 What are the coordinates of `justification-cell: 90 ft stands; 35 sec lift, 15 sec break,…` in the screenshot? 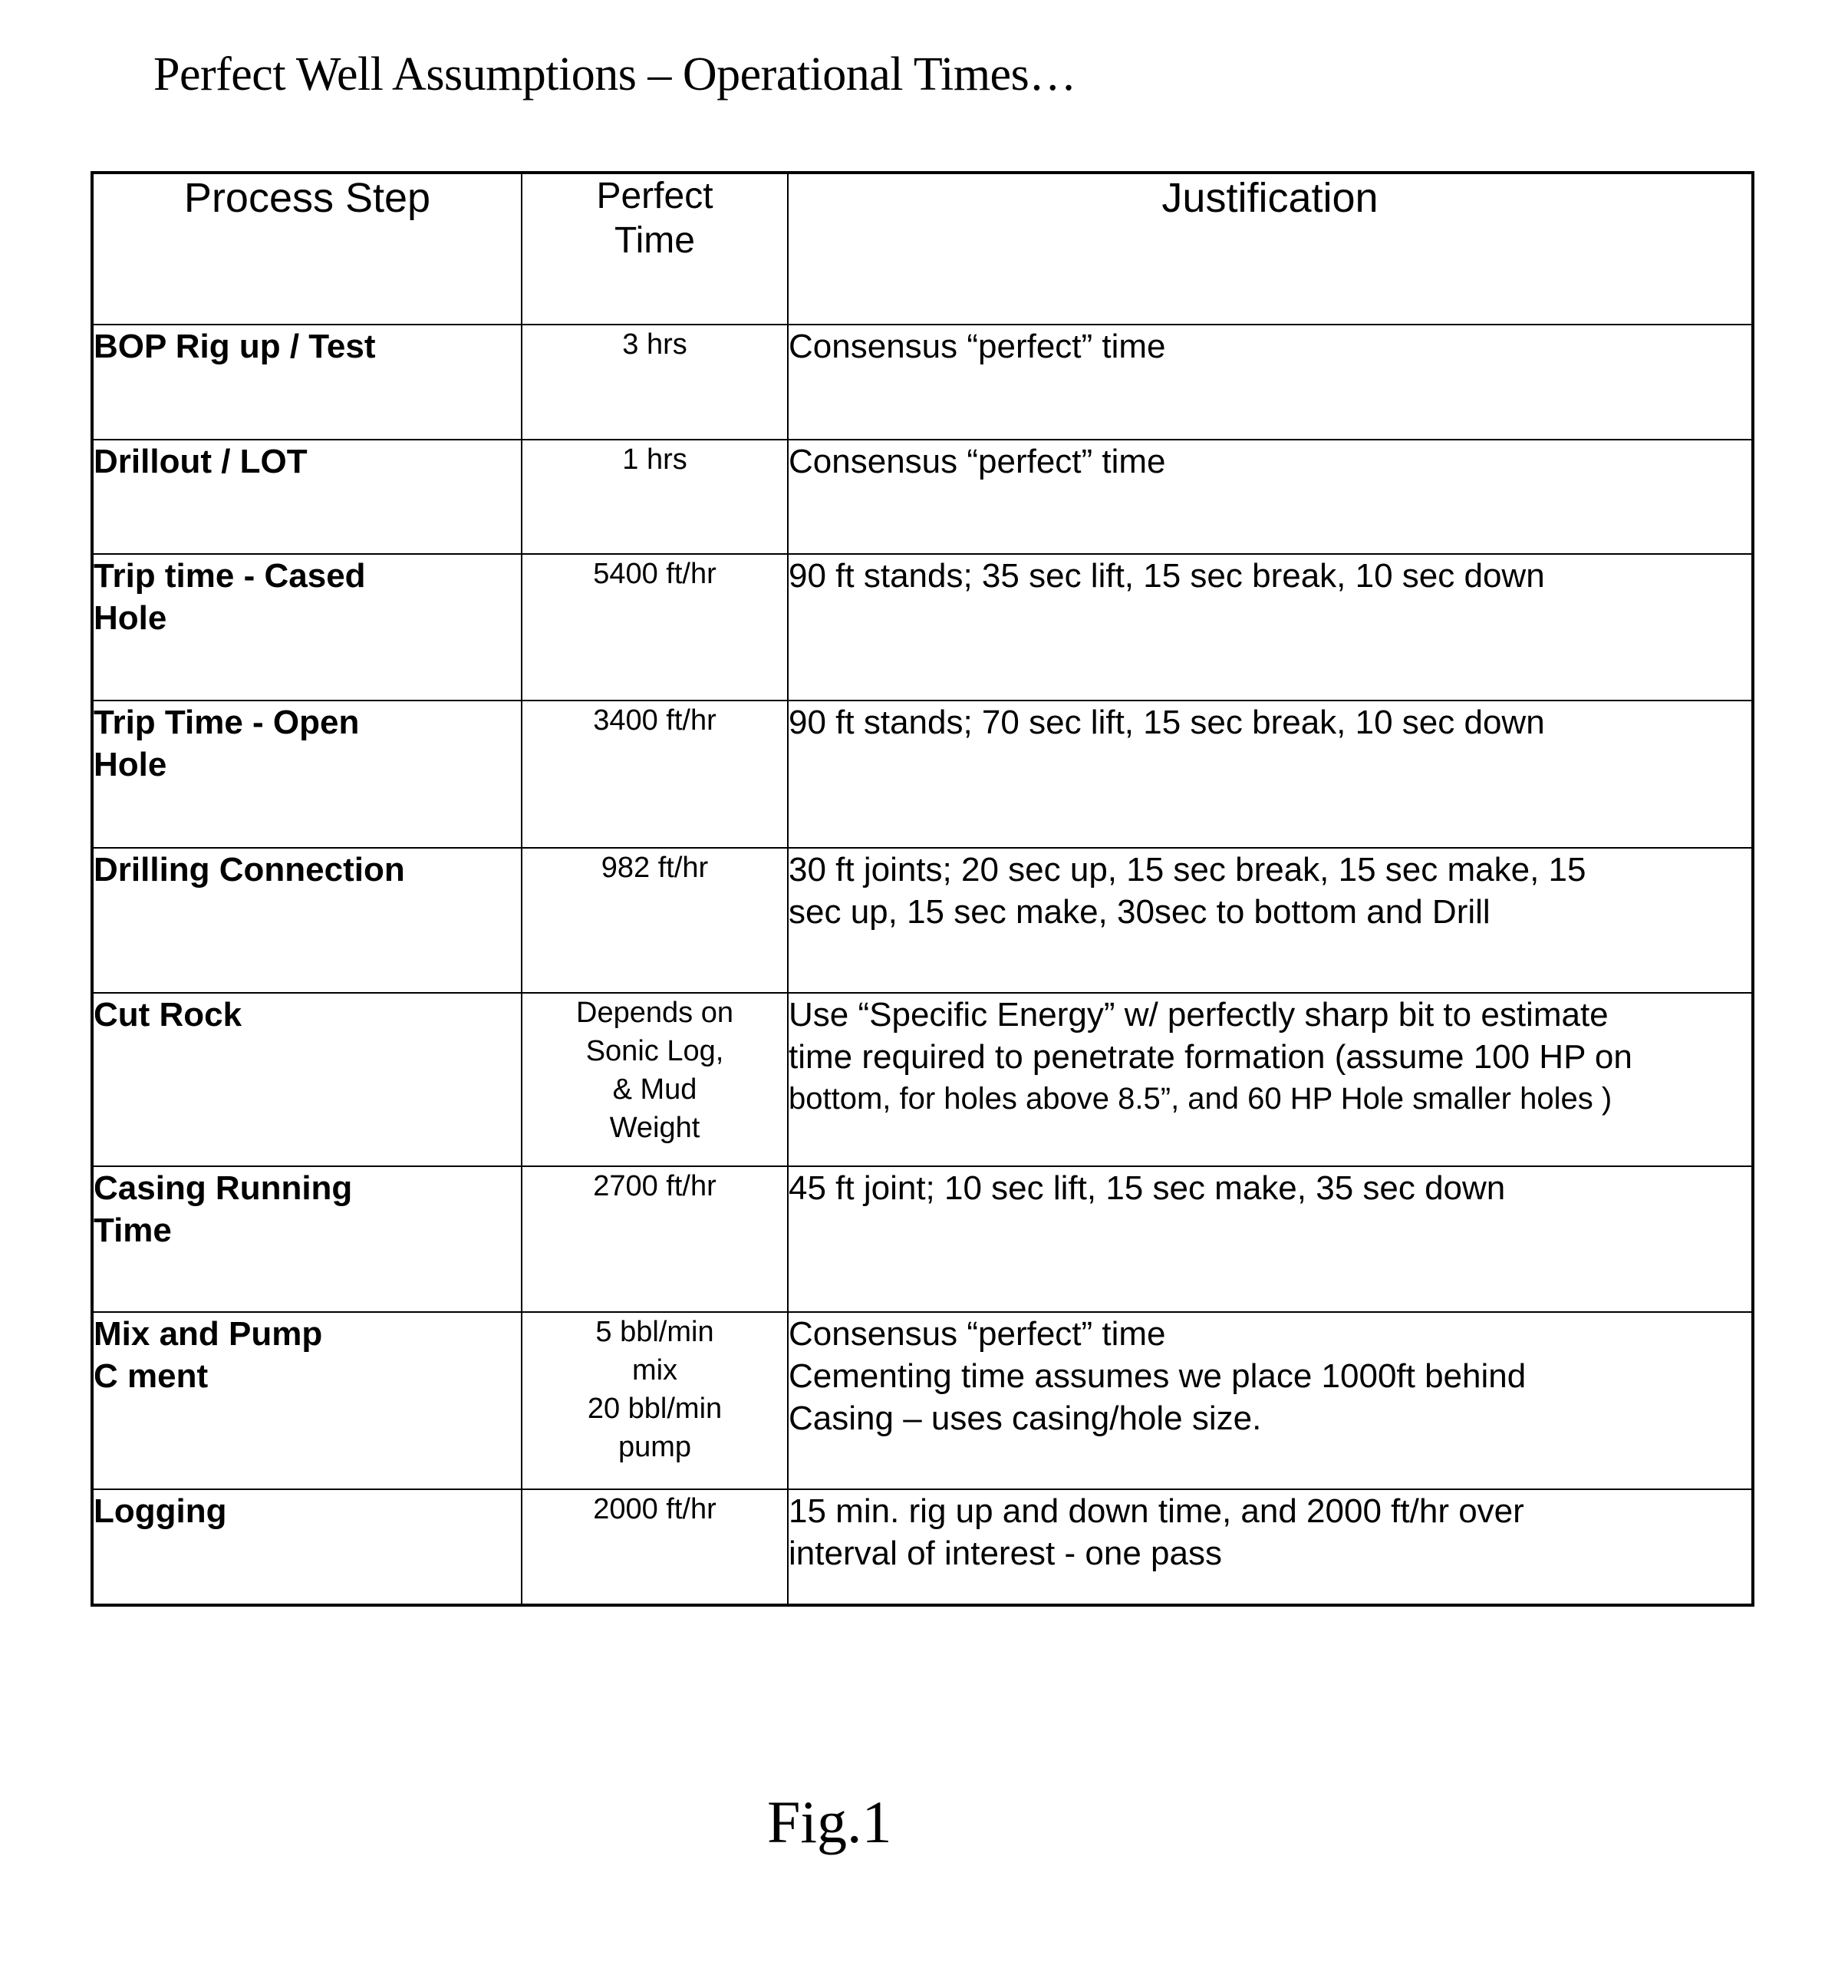 It's located at (1270, 627).